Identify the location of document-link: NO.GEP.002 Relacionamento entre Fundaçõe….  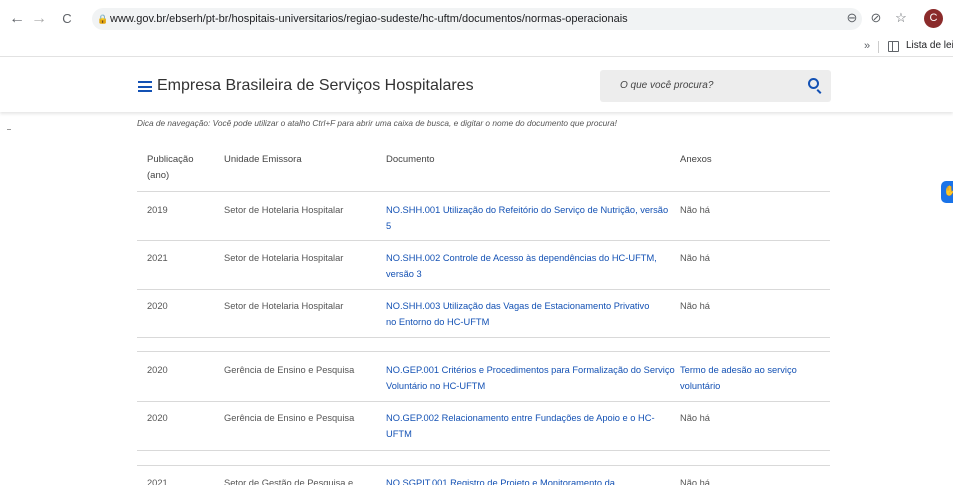
(528, 426).